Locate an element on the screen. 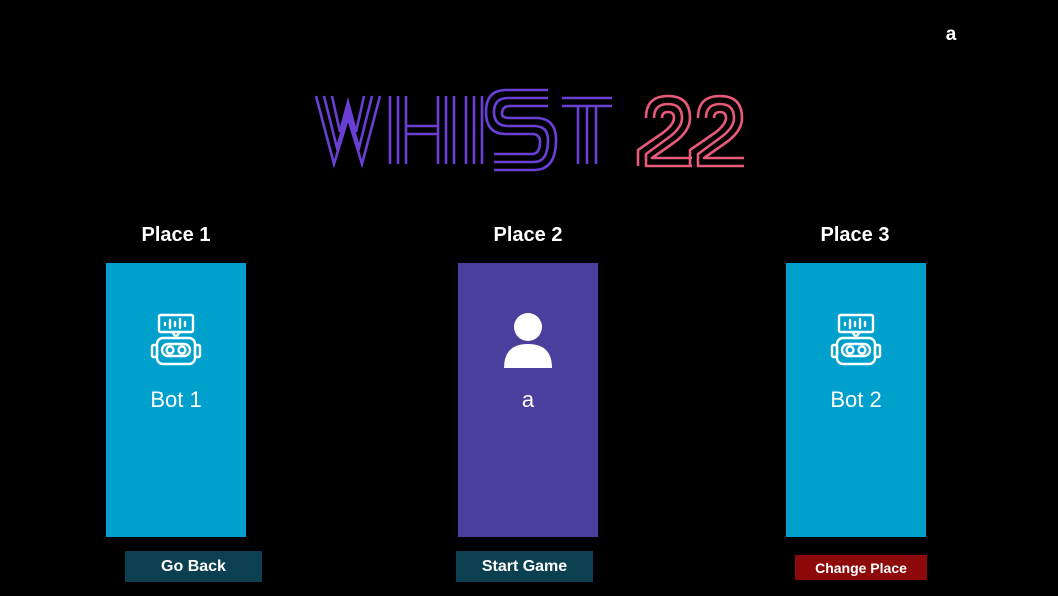 Image resolution: width=1058 pixels, height=596 pixels. place-3-card: Bot 2 is located at coordinates (856, 400).